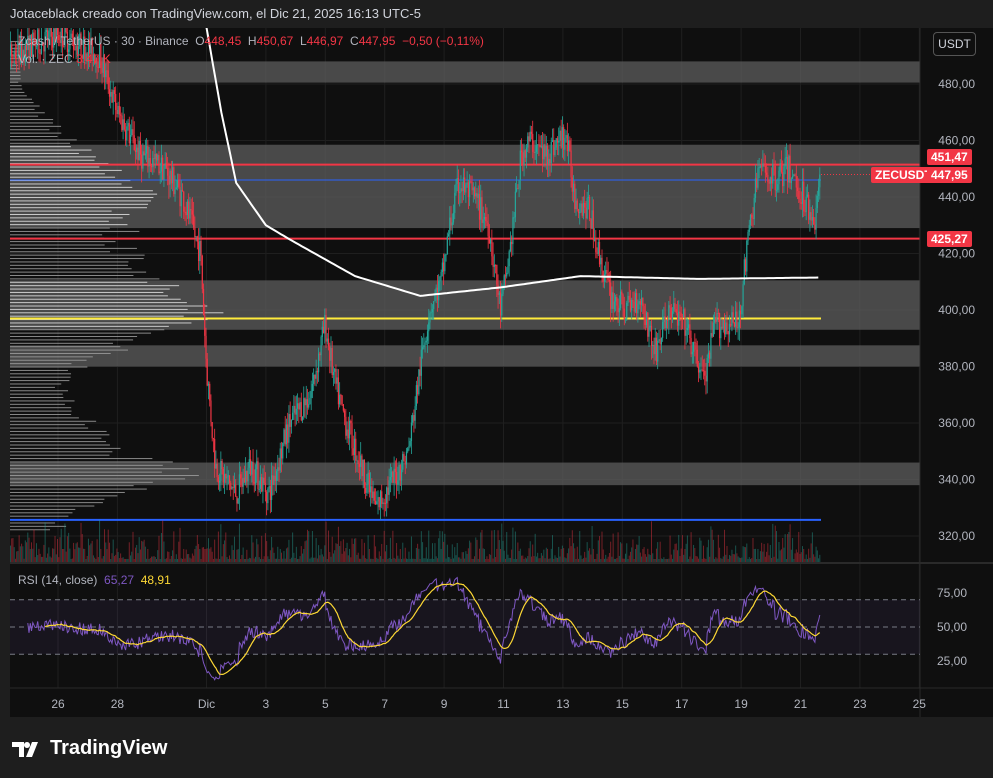 This screenshot has height=778, width=993. I want to click on time-axis-label: 9, so click(444, 704).